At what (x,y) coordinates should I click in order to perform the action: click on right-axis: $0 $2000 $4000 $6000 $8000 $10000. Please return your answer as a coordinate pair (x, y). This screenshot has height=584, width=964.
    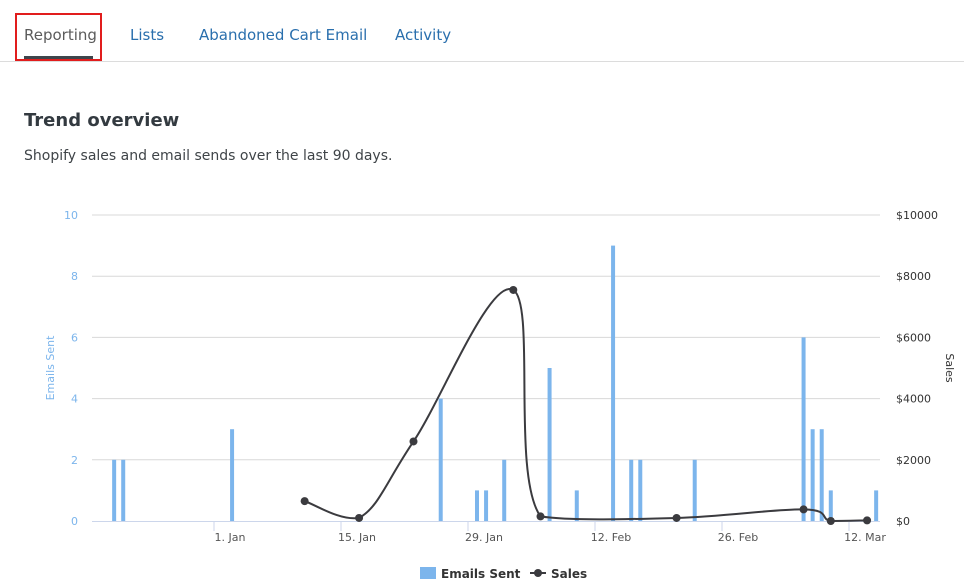
    Looking at the image, I should click on (917, 368).